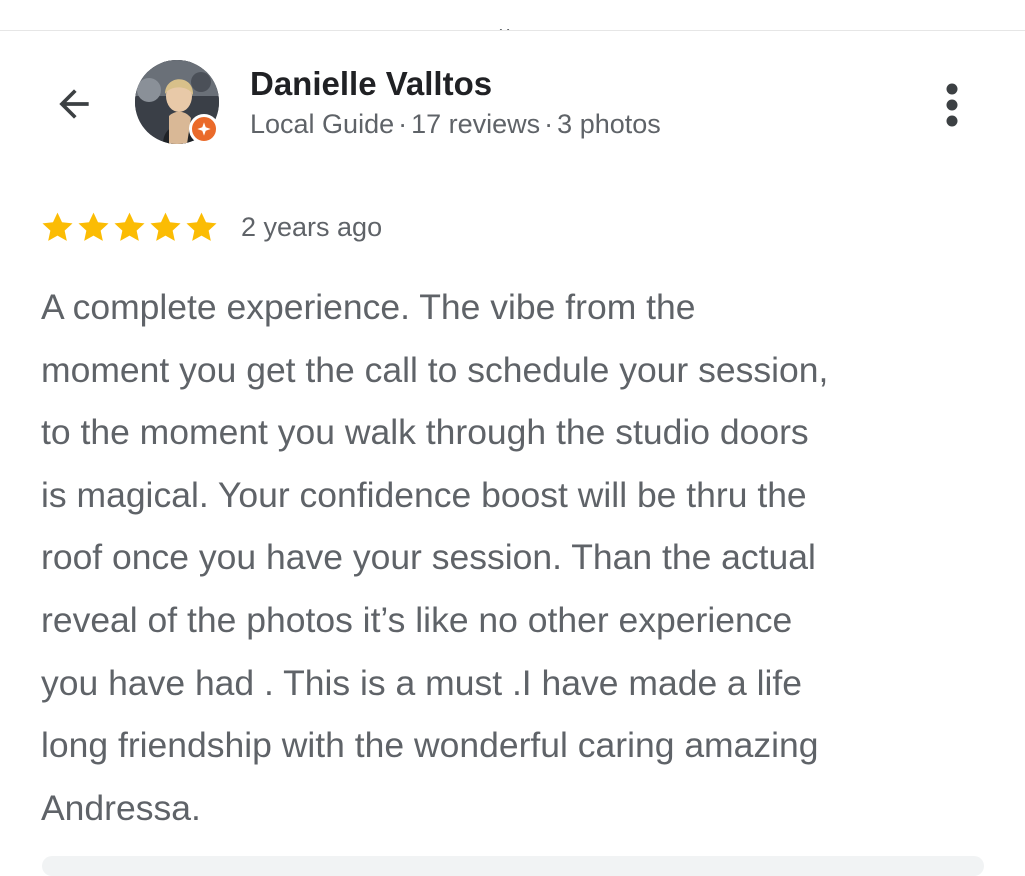  I want to click on back-button, so click(74, 104).